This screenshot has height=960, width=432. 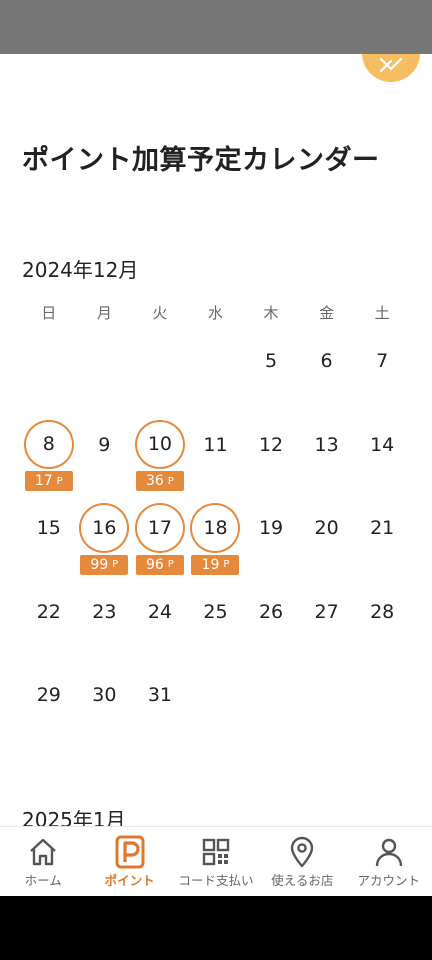 What do you see at coordinates (215, 528) in the screenshot?
I see `day-number: 18` at bounding box center [215, 528].